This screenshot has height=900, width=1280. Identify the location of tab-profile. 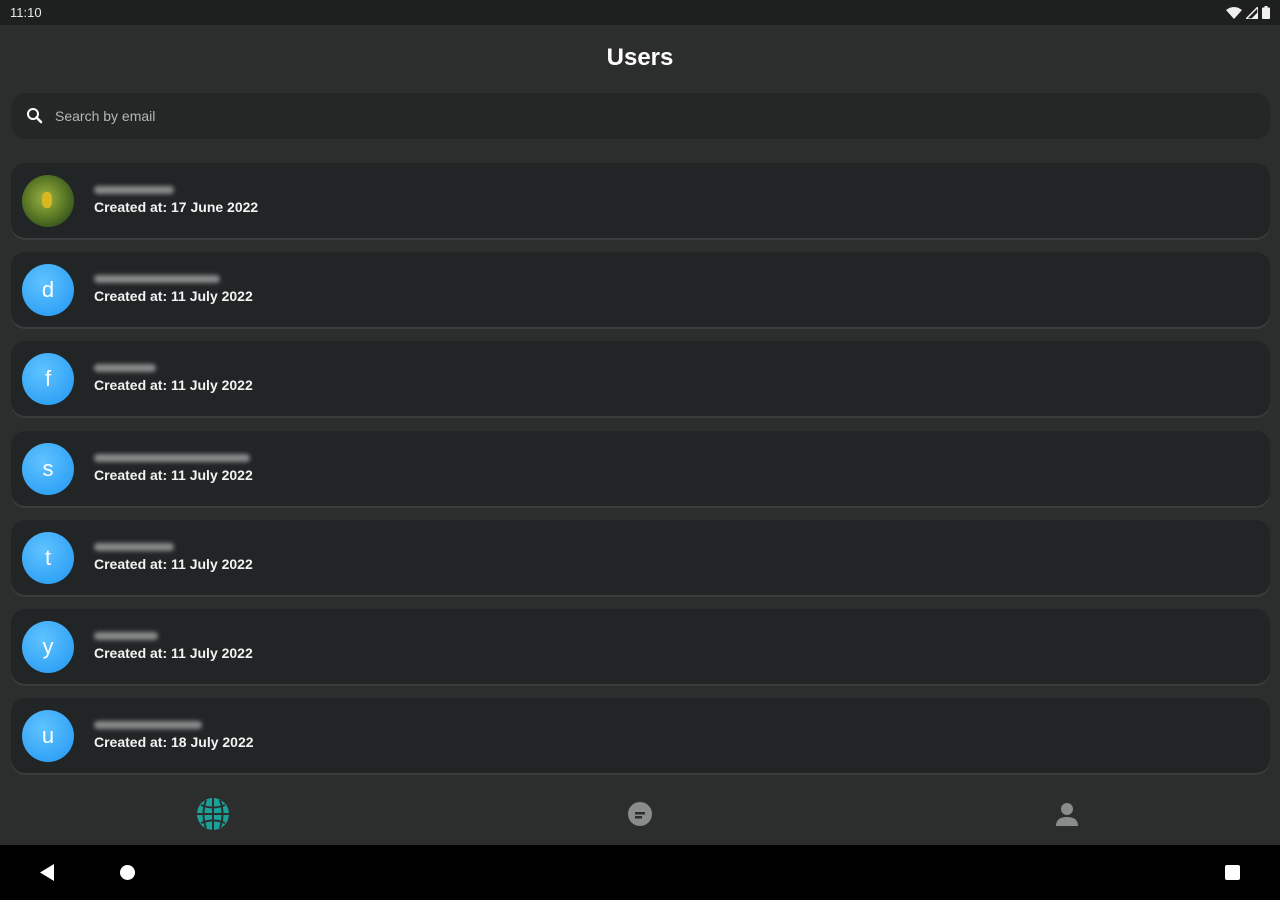
(1066, 814).